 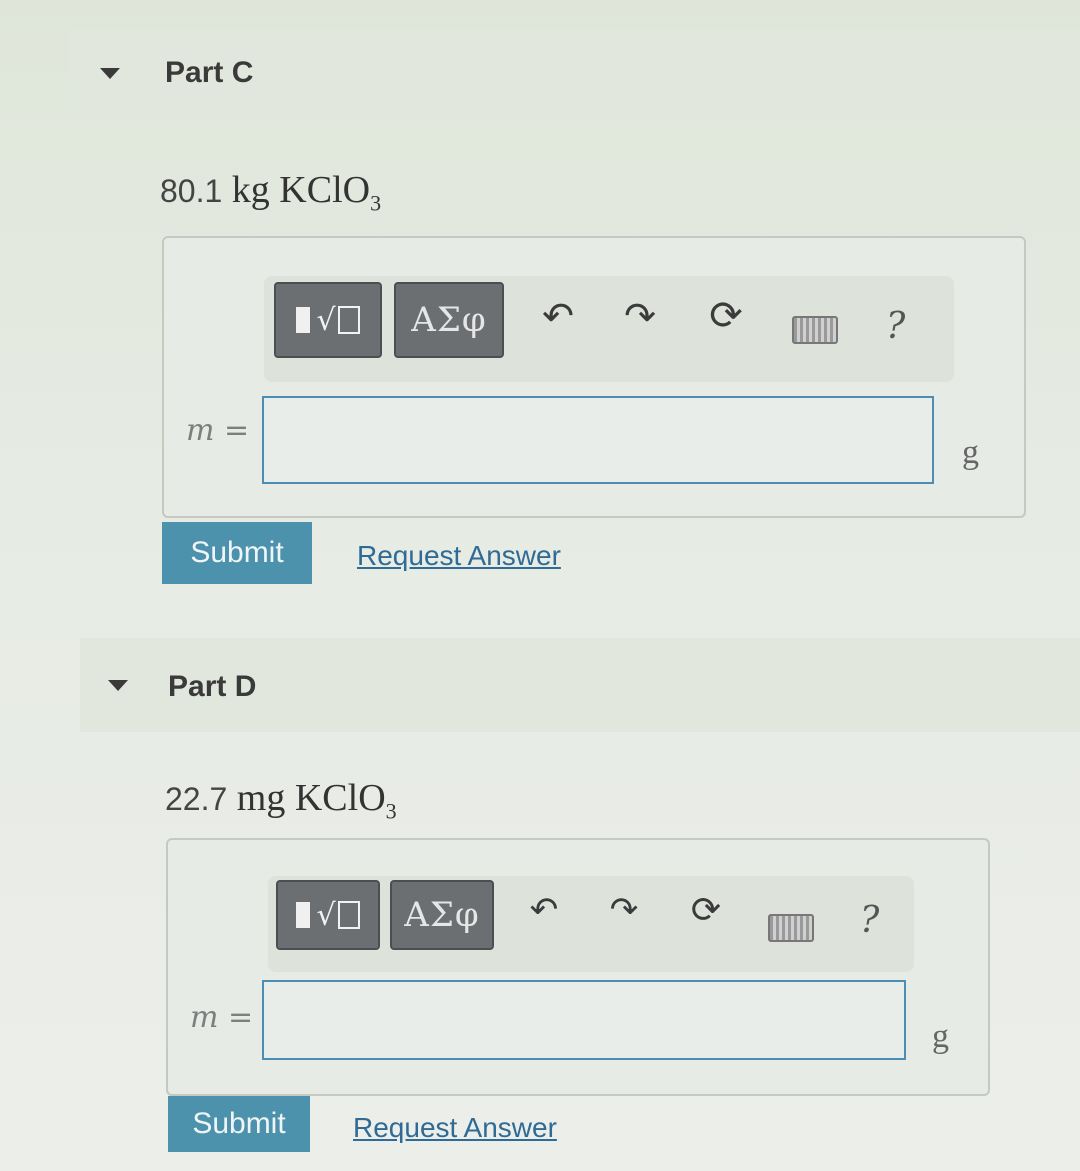 I want to click on question-unit: kg, so click(x=250, y=190).